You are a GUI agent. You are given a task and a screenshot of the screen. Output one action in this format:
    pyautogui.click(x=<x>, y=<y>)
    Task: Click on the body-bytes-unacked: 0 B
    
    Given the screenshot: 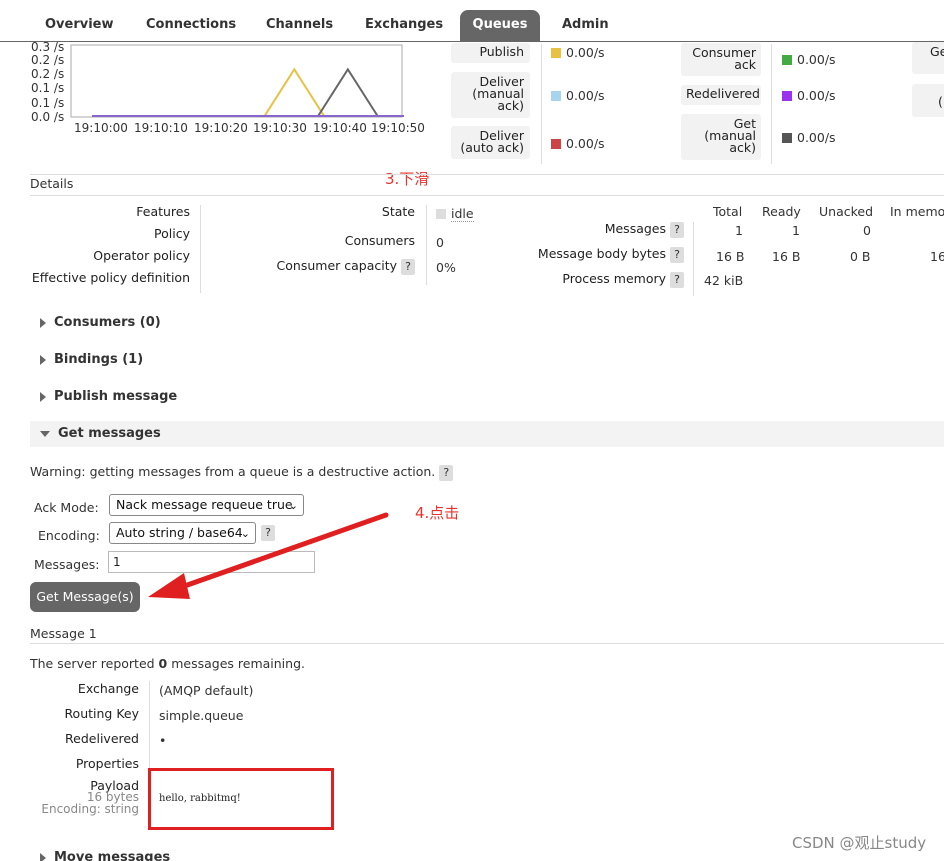 What is the action you would take?
    pyautogui.click(x=860, y=256)
    